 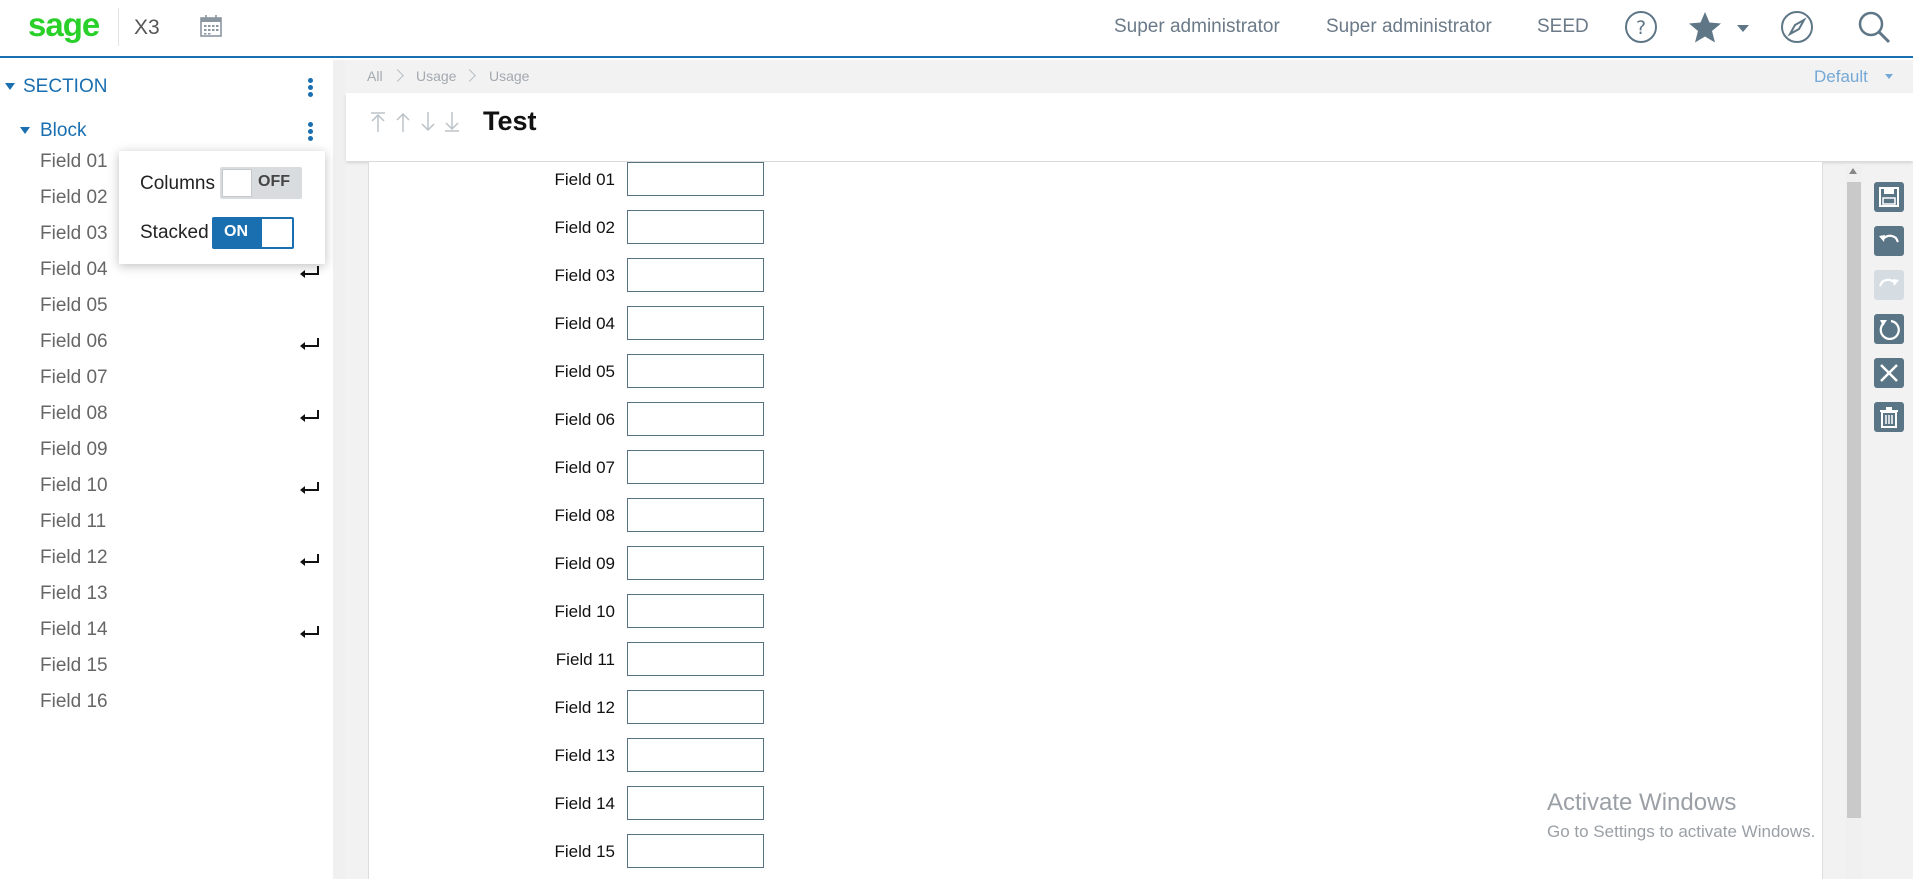 I want to click on folder-link: SEED, so click(x=1563, y=27).